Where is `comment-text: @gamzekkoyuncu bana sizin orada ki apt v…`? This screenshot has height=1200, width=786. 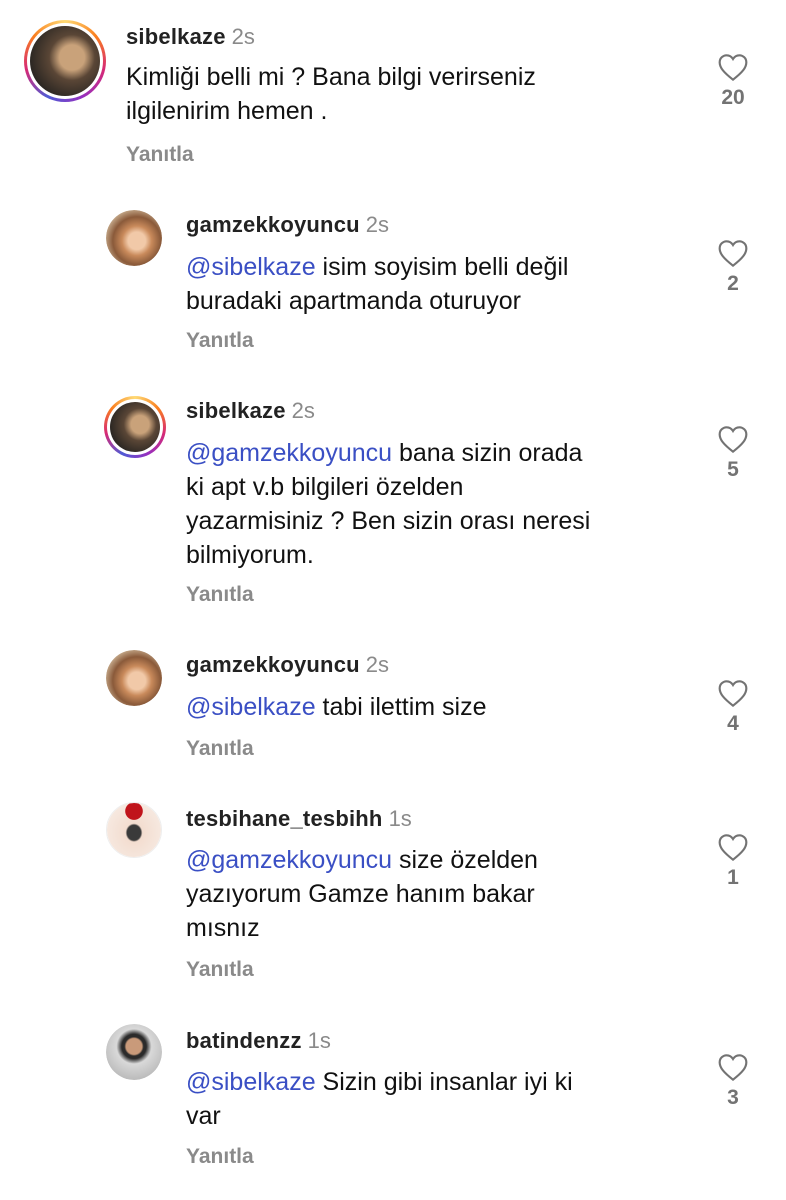 comment-text: @gamzekkoyuncu bana sizin orada ki apt v… is located at coordinates (388, 504).